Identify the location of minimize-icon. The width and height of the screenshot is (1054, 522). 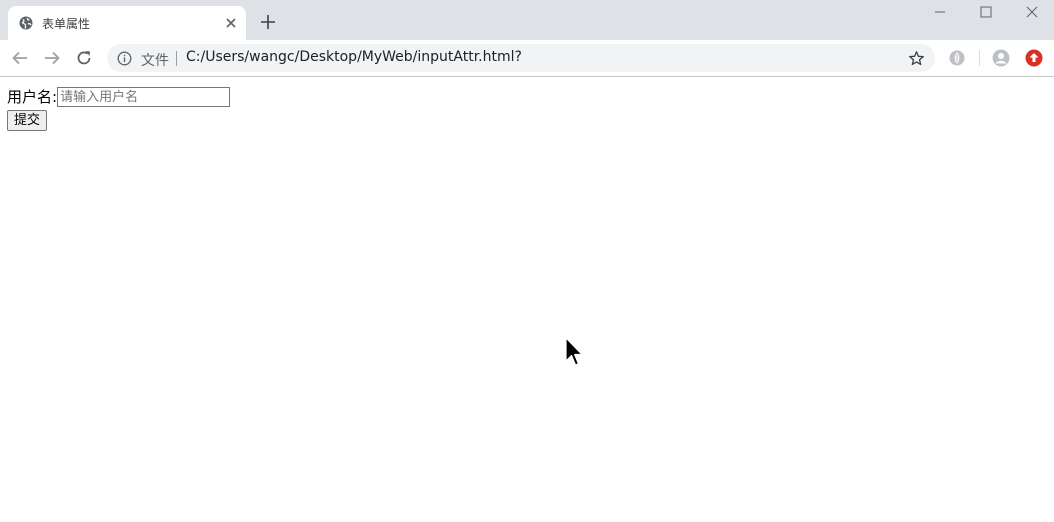
(940, 12).